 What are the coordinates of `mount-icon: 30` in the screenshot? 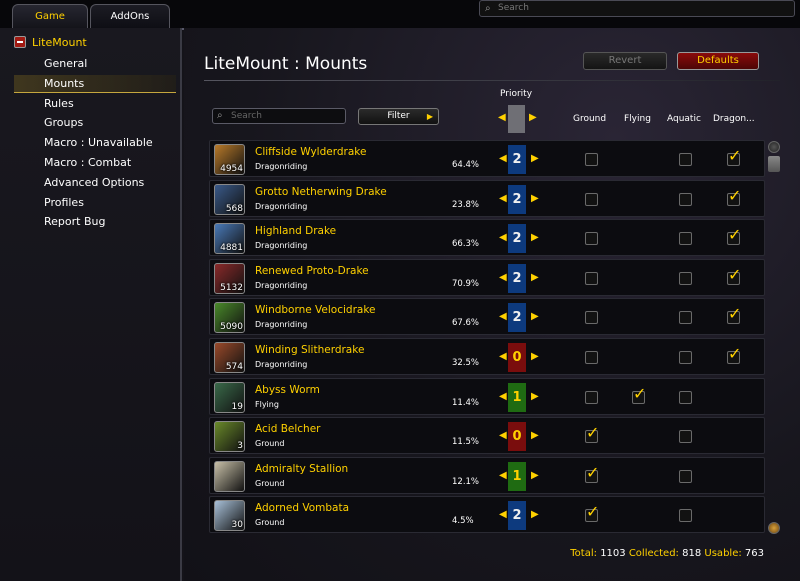 It's located at (229, 516).